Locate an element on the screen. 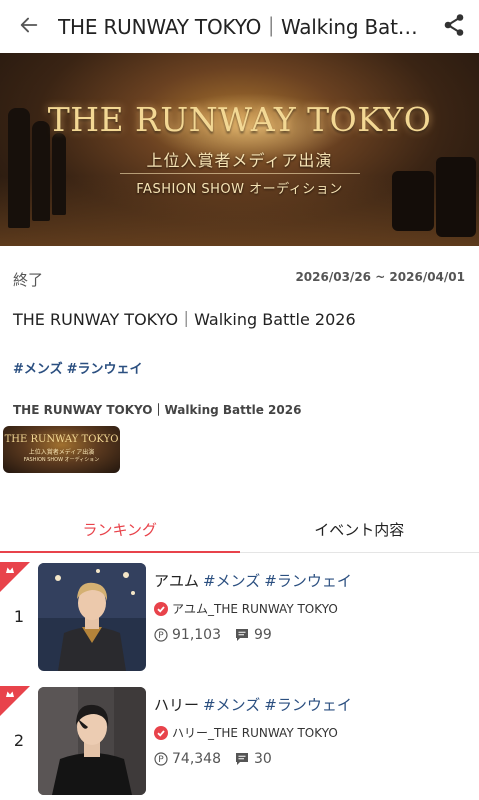 The width and height of the screenshot is (479, 800). contestant-stats: P 74,348 30 is located at coordinates (213, 759).